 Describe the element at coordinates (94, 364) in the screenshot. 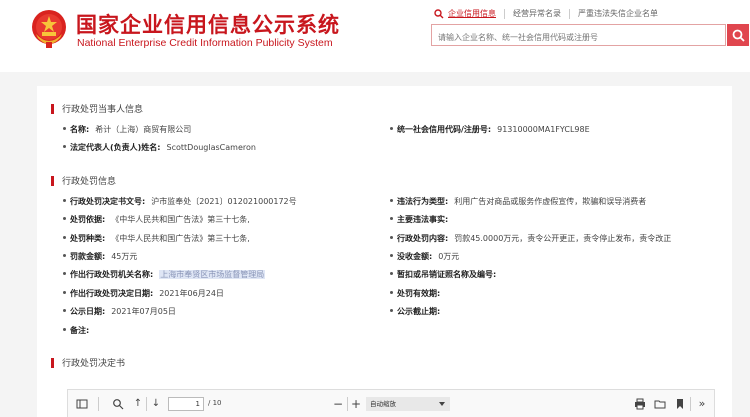

I see `section-title-text: 行政处罚决定书` at that location.